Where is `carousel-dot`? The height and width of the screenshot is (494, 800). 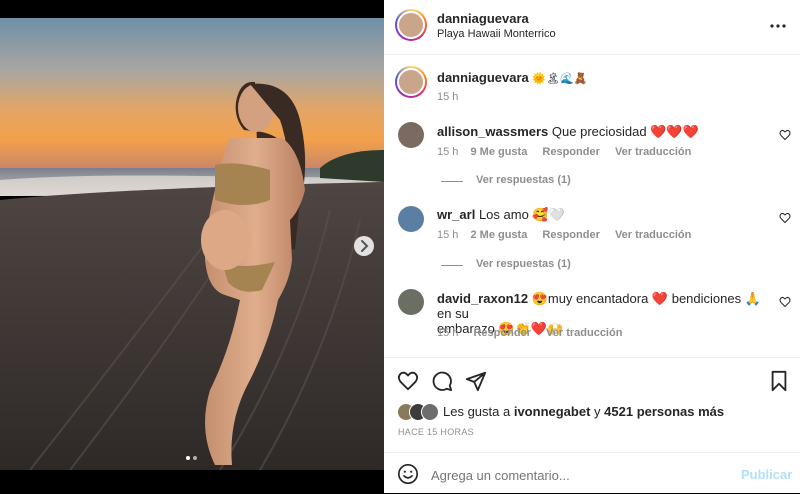 carousel-dot is located at coordinates (195, 458).